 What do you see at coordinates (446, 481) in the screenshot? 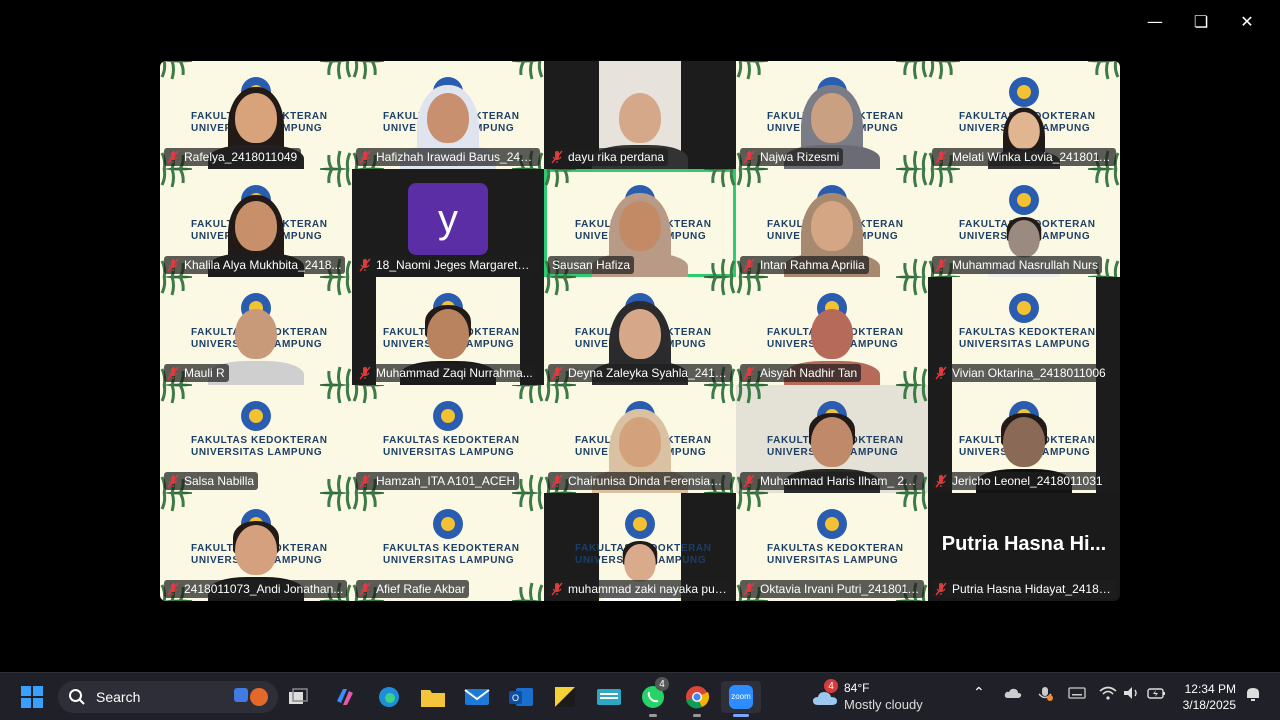
I see `participant-name: Hamzah_ITA A101_ACEH` at bounding box center [446, 481].